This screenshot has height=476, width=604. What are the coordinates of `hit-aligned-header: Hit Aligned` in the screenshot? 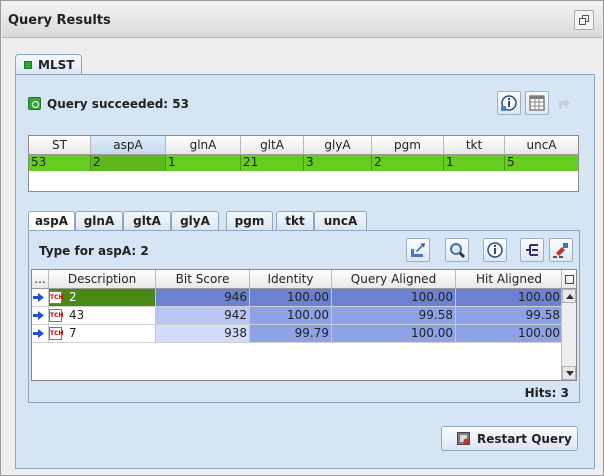 It's located at (509, 279).